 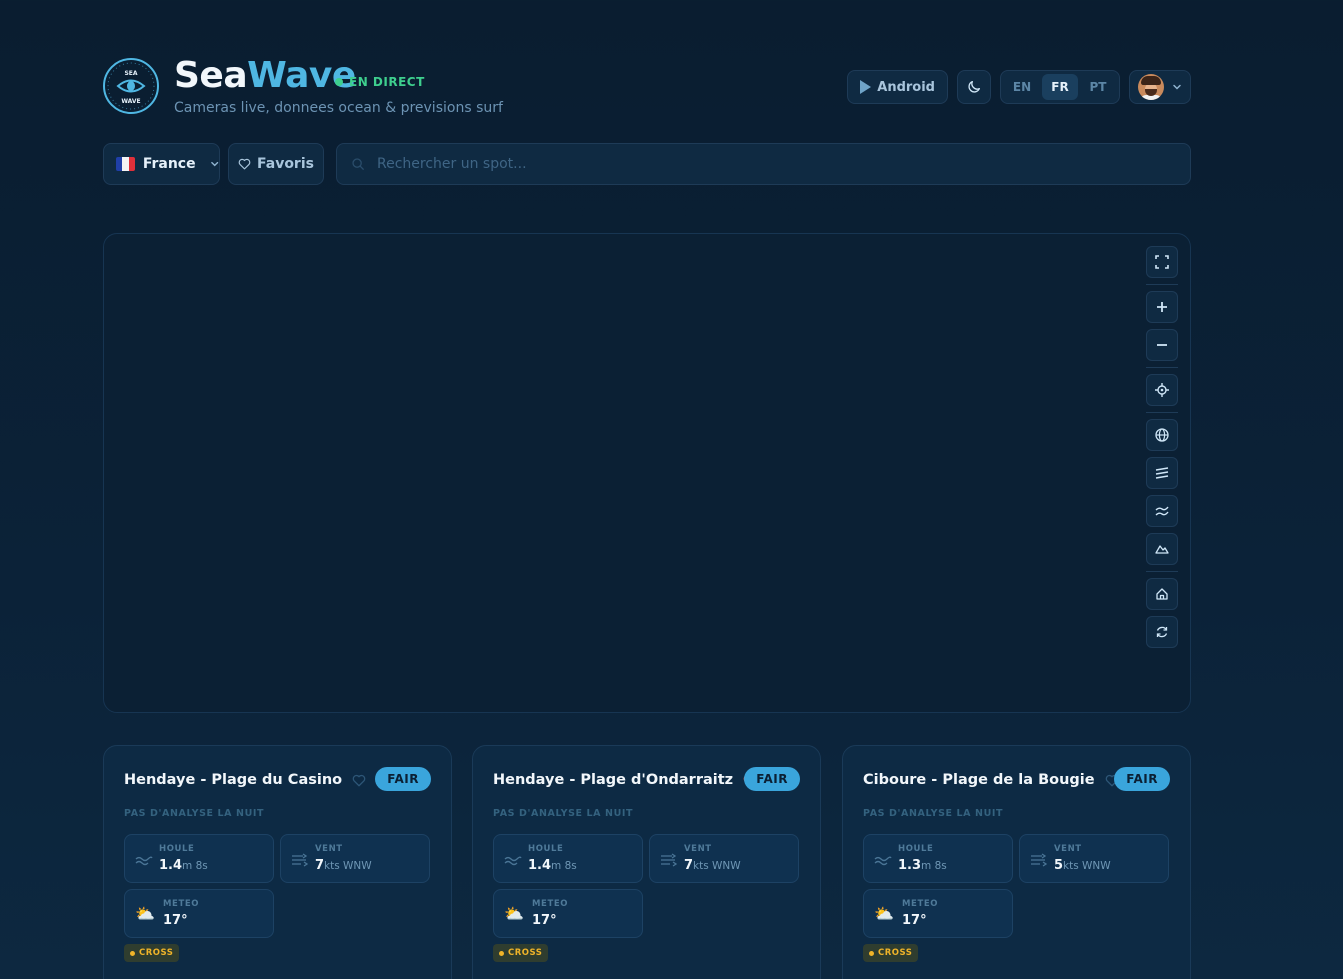 I want to click on favorites-label: Favoris, so click(x=285, y=164).